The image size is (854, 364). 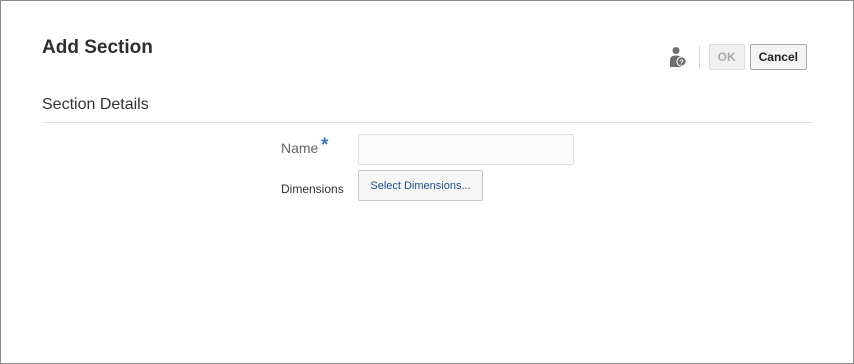 I want to click on dialog-toolbar: ? OK Cancel, so click(x=738, y=57).